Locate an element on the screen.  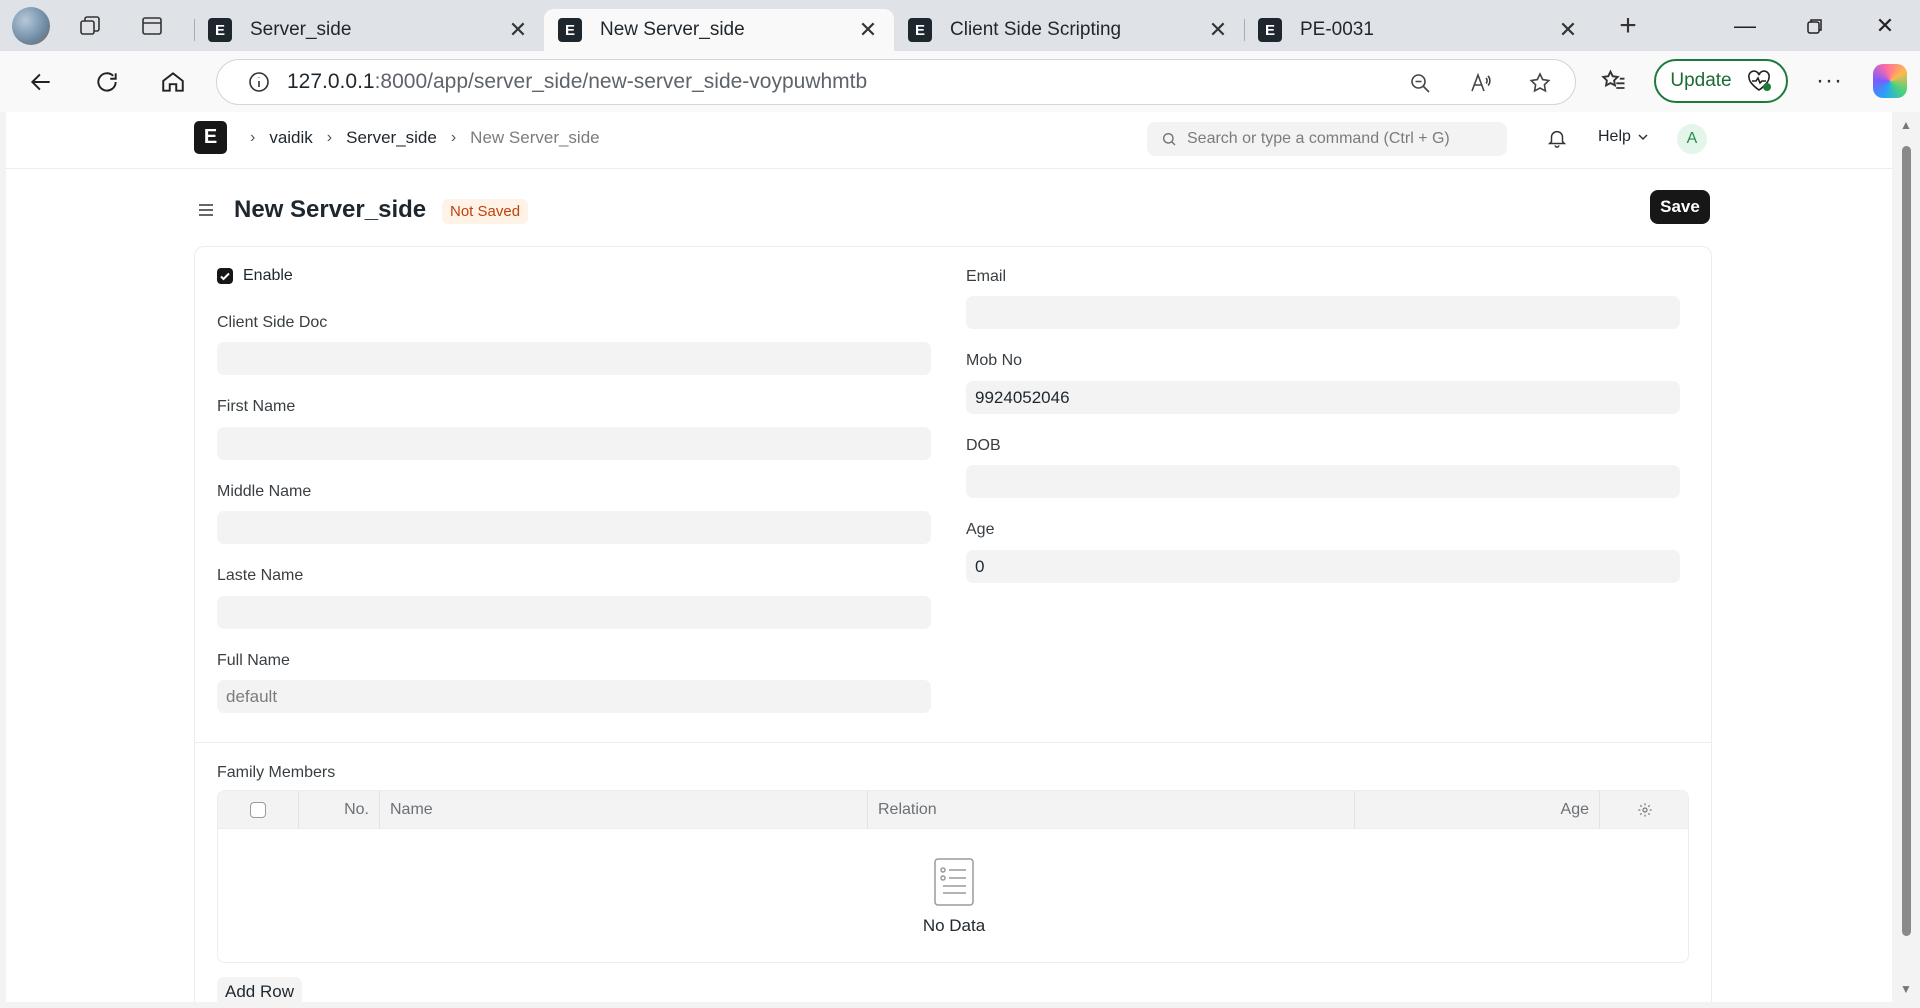
close-window-icon: ✕ is located at coordinates (1885, 25).